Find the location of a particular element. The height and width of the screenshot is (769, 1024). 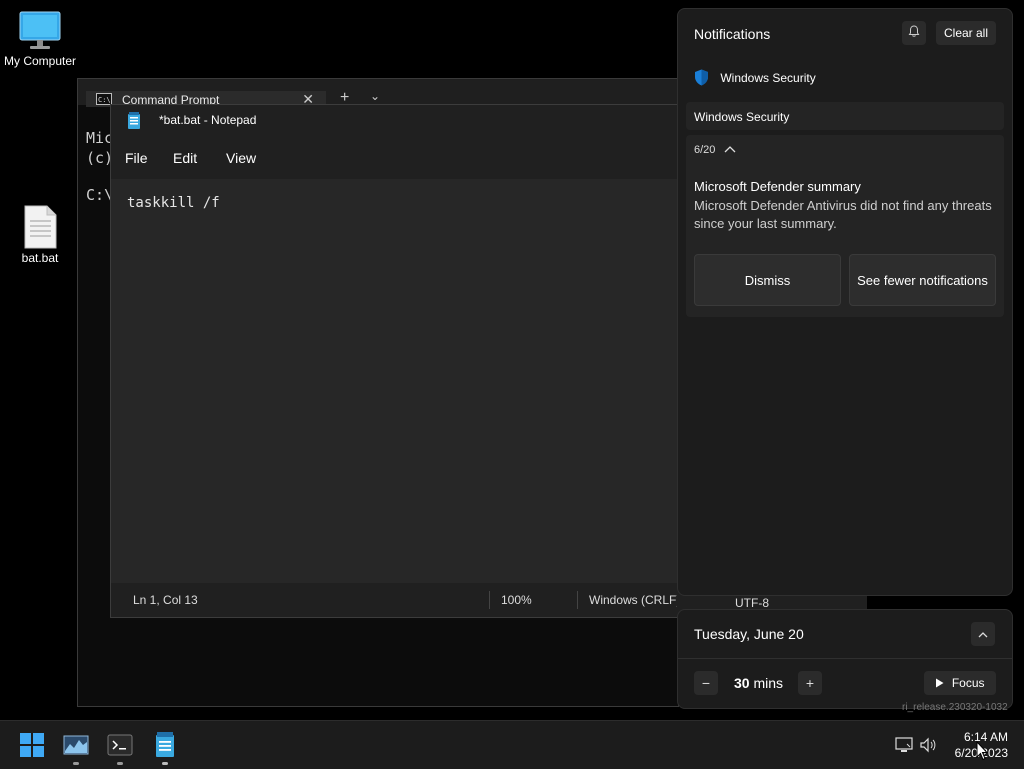

taskbar-app-terminal is located at coordinates (120, 747).